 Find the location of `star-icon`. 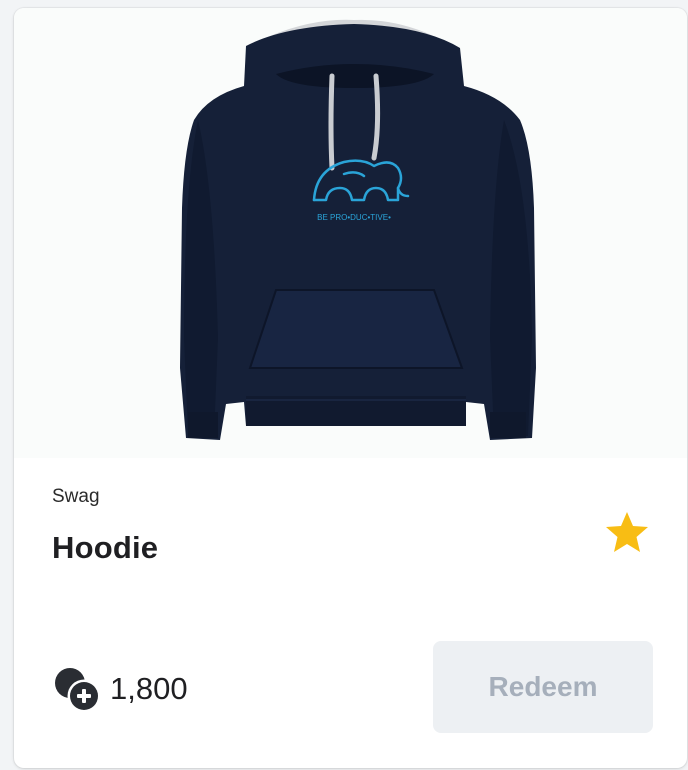

star-icon is located at coordinates (627, 532).